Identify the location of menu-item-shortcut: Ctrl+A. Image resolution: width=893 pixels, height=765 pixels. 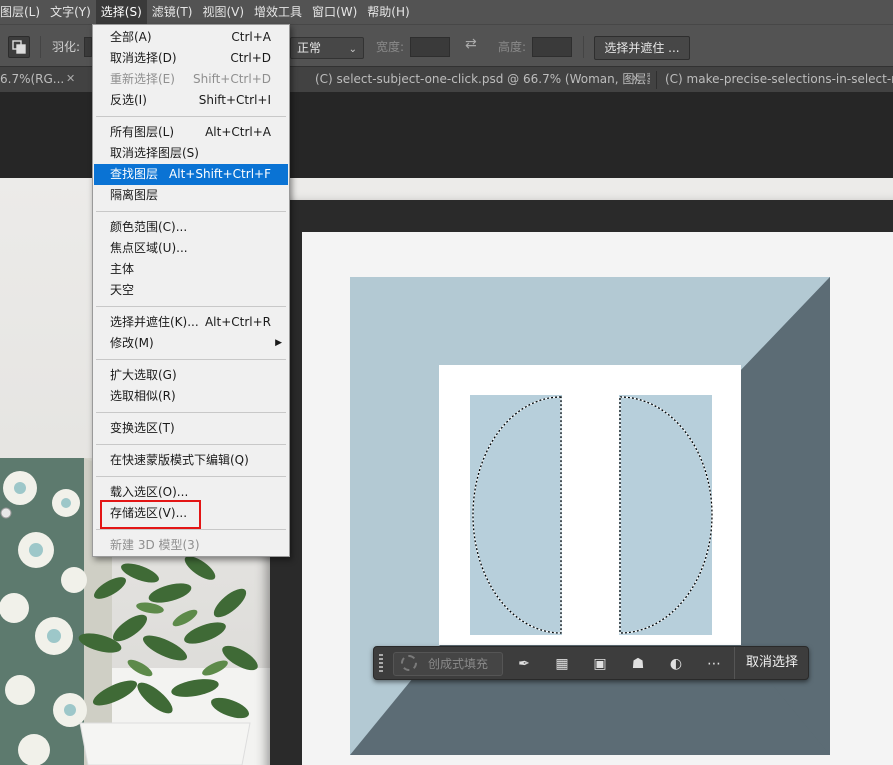
(251, 37).